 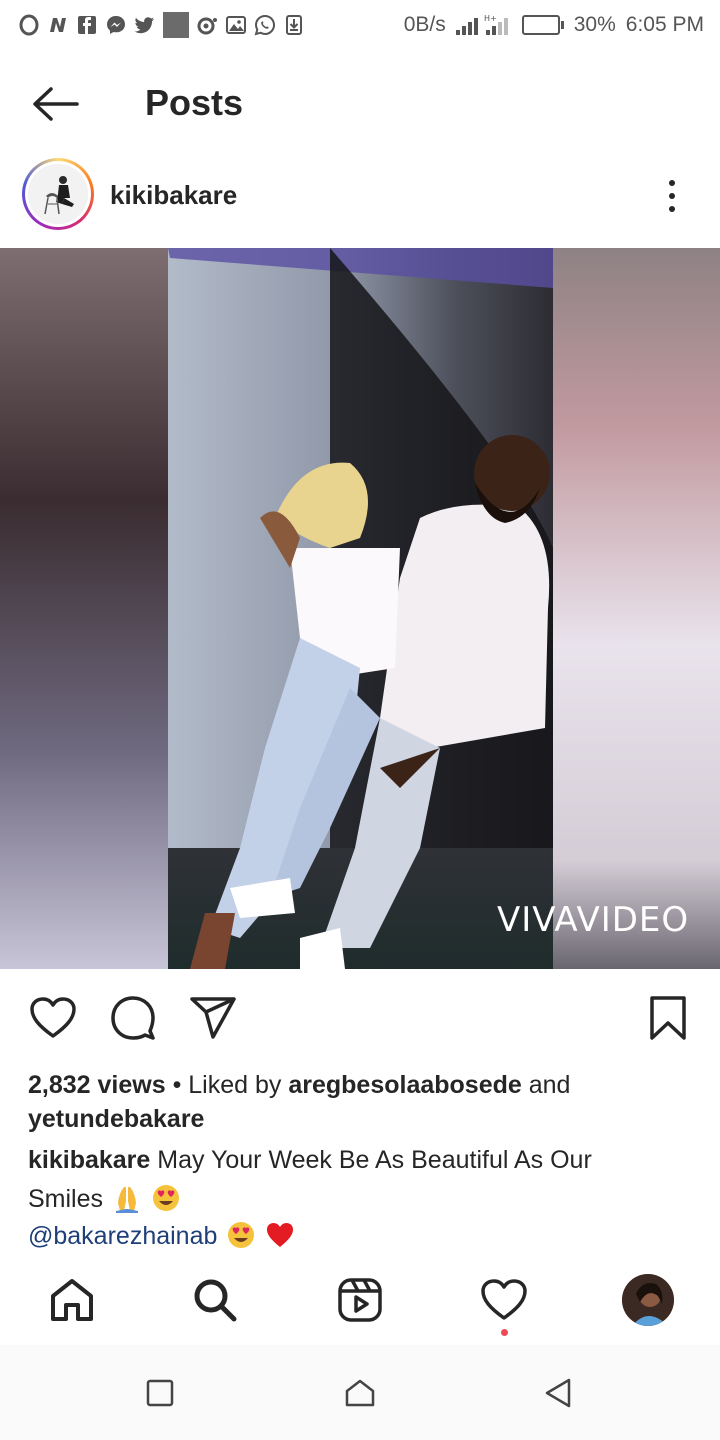 I want to click on page-title: Posts, so click(x=194, y=102).